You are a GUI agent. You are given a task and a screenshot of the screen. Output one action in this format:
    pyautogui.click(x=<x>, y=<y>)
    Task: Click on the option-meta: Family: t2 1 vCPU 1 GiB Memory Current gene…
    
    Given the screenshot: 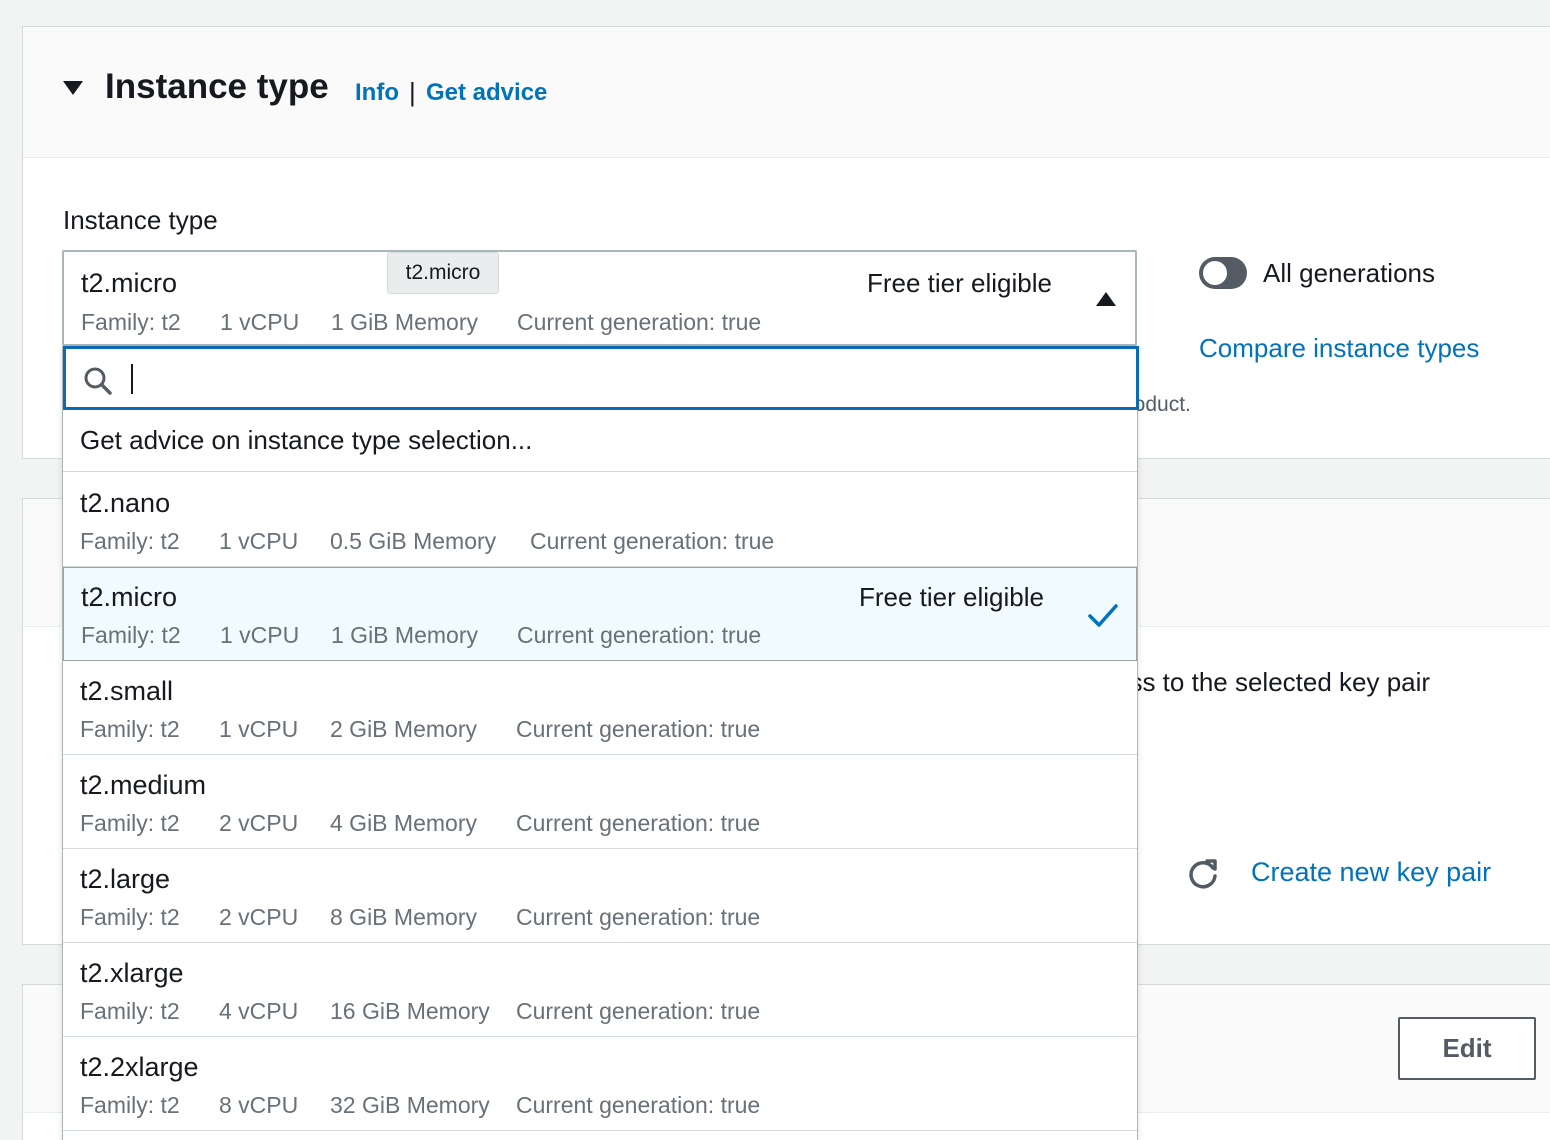 What is the action you would take?
    pyautogui.click(x=421, y=635)
    